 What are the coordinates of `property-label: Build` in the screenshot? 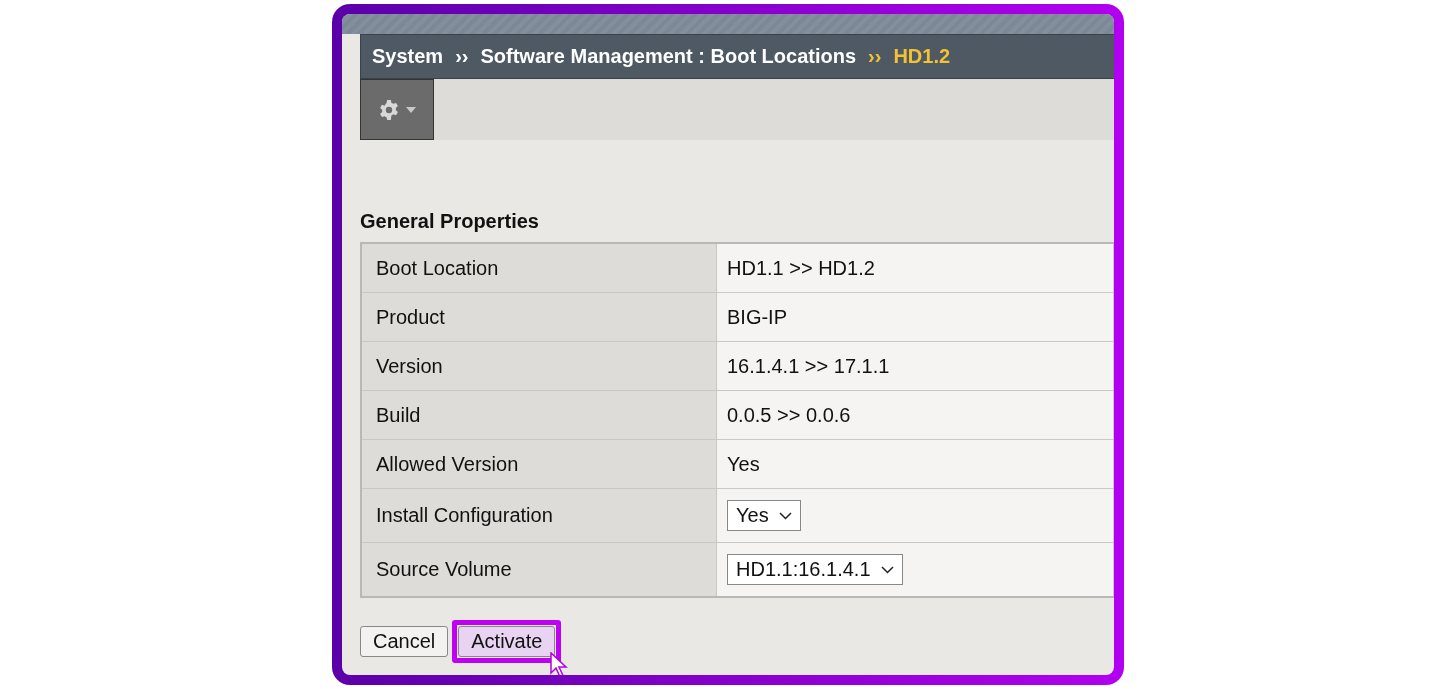 It's located at (539, 415).